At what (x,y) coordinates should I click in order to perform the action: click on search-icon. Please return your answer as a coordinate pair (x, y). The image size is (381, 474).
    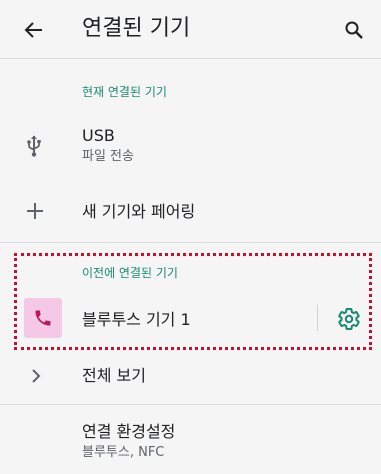
    Looking at the image, I should click on (354, 30).